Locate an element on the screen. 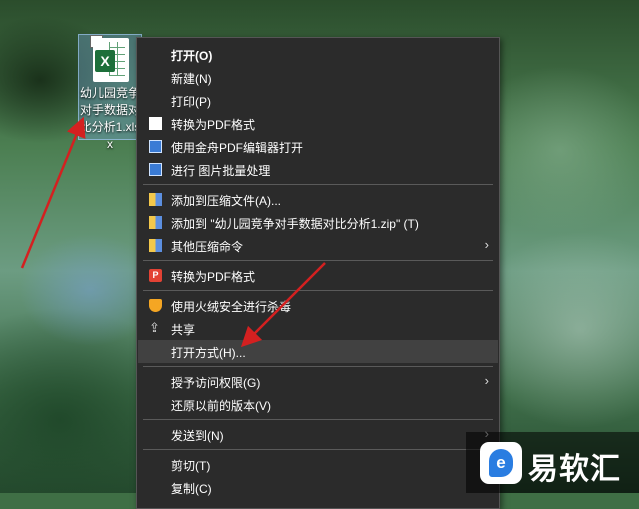 This screenshot has height=509, width=639. menu-item-label: 添加到 "幼儿园竞争对手数据对比分析1.zip" (T) is located at coordinates (295, 224).